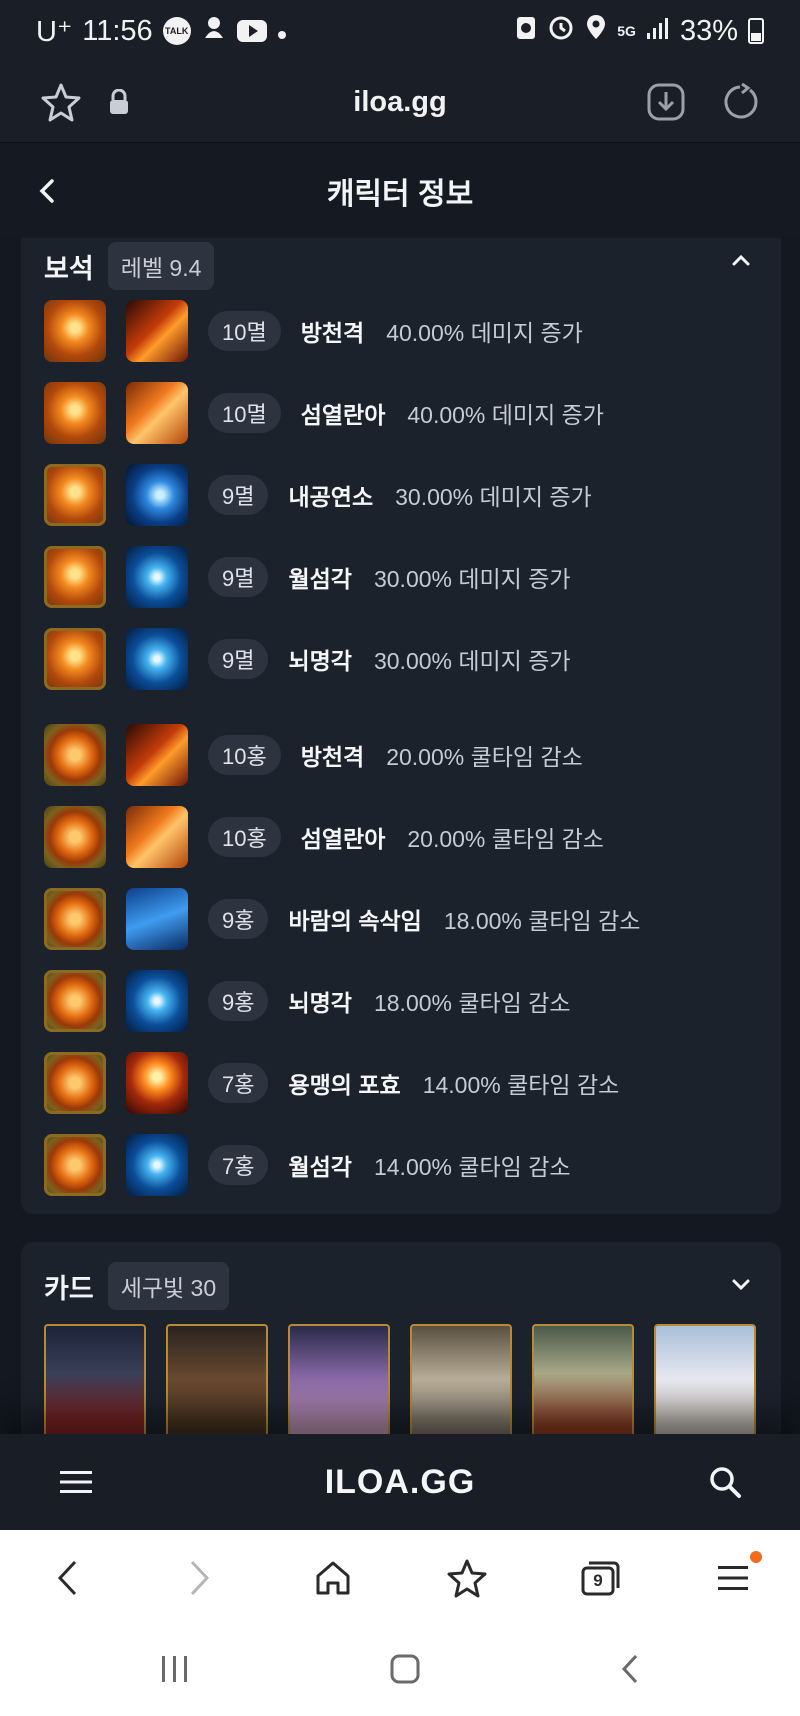 This screenshot has height=1716, width=800. What do you see at coordinates (238, 1165) in the screenshot?
I see `gem-level-pill: 7홍` at bounding box center [238, 1165].